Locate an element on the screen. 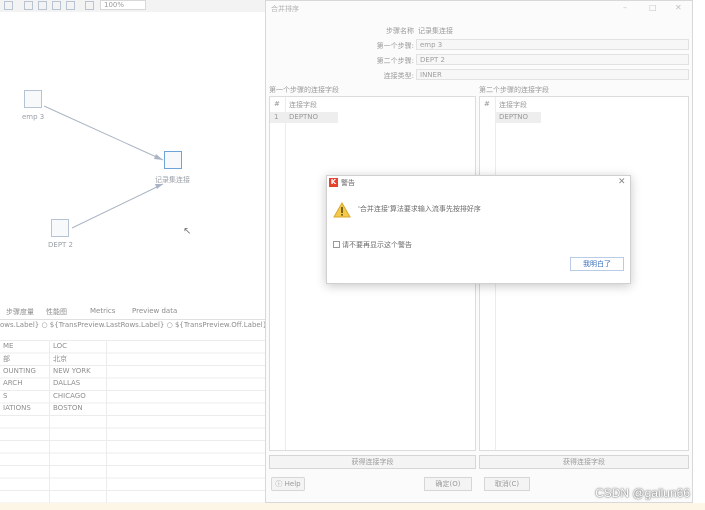 This screenshot has height=510, width=705. warning-message: '合并连接'算法要求输入流事先按排好序 is located at coordinates (419, 209).